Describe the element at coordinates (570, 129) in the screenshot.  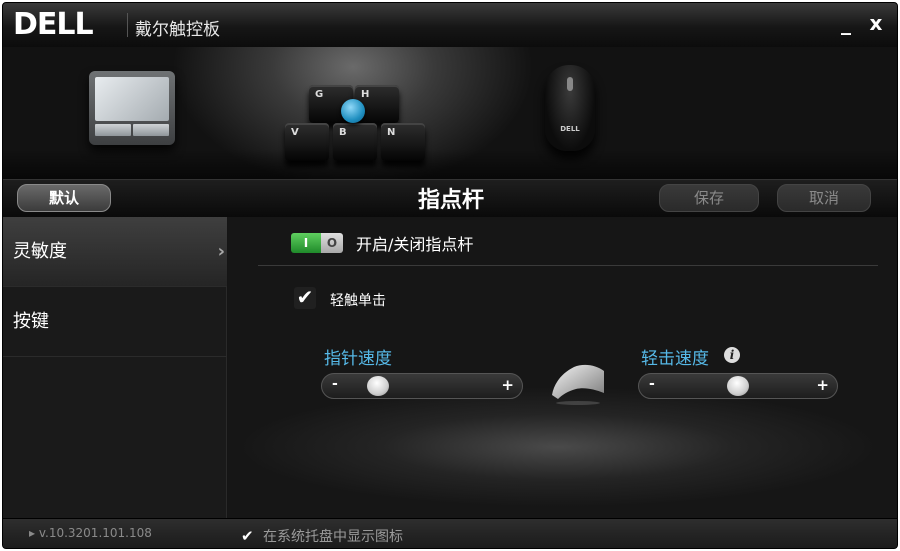
I see `mouse-brand-label: DELL` at that location.